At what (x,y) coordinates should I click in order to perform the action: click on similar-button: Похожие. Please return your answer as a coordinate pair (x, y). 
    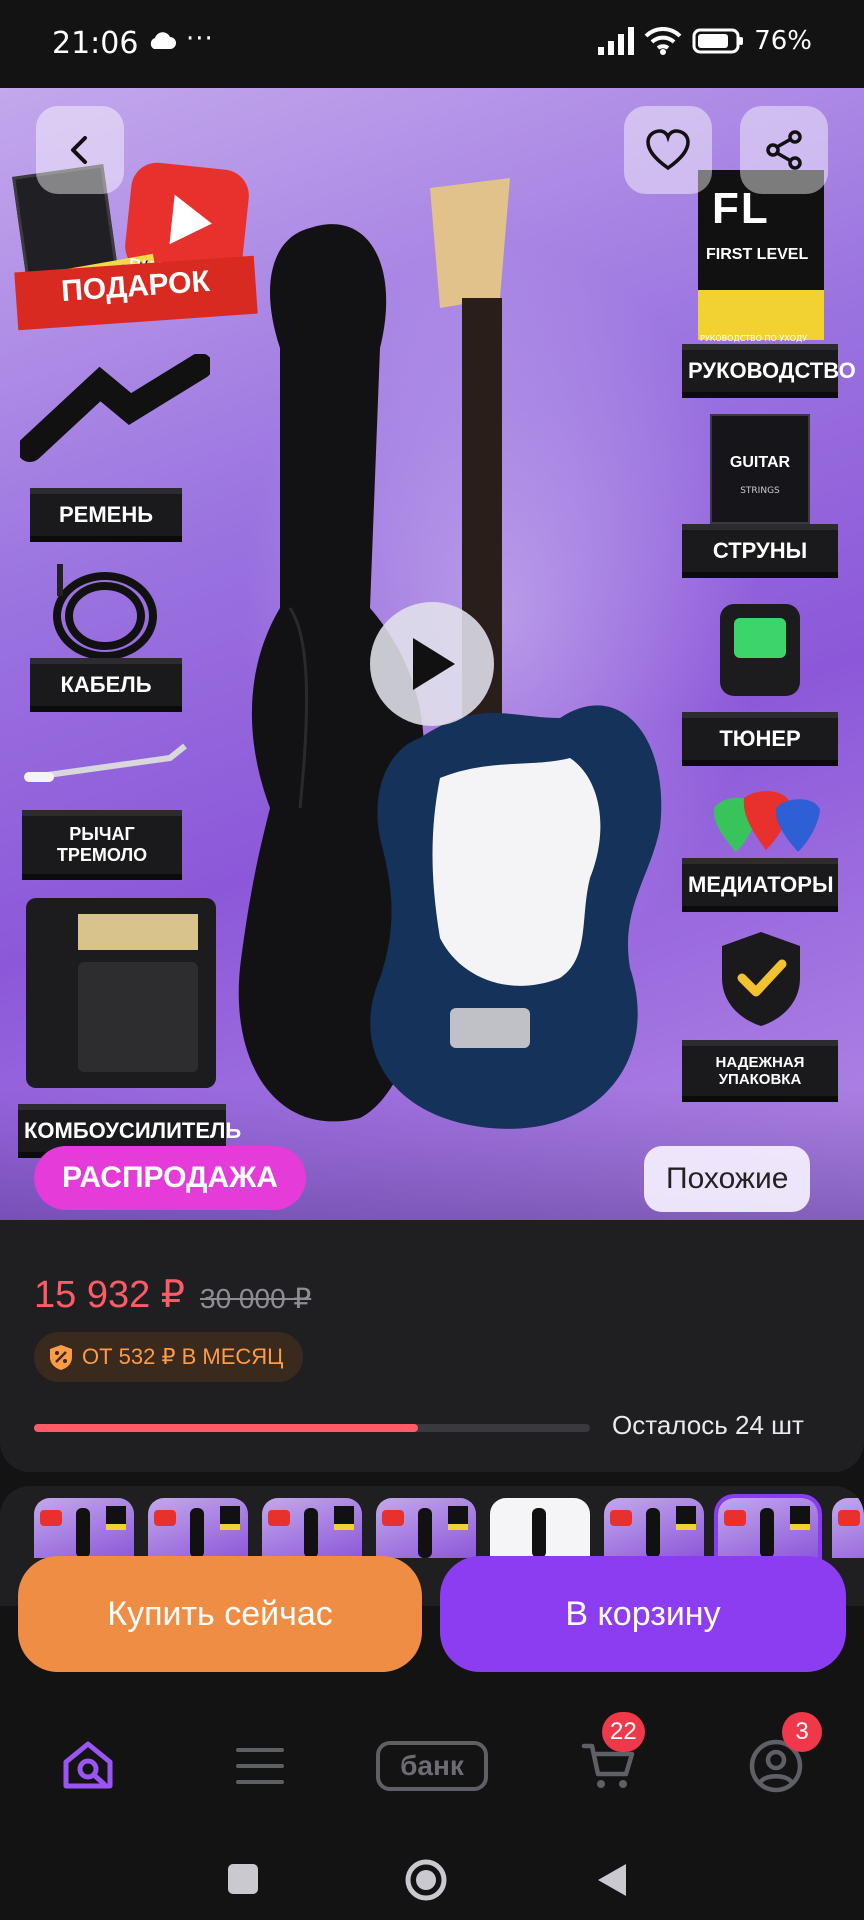
    Looking at the image, I should click on (727, 1179).